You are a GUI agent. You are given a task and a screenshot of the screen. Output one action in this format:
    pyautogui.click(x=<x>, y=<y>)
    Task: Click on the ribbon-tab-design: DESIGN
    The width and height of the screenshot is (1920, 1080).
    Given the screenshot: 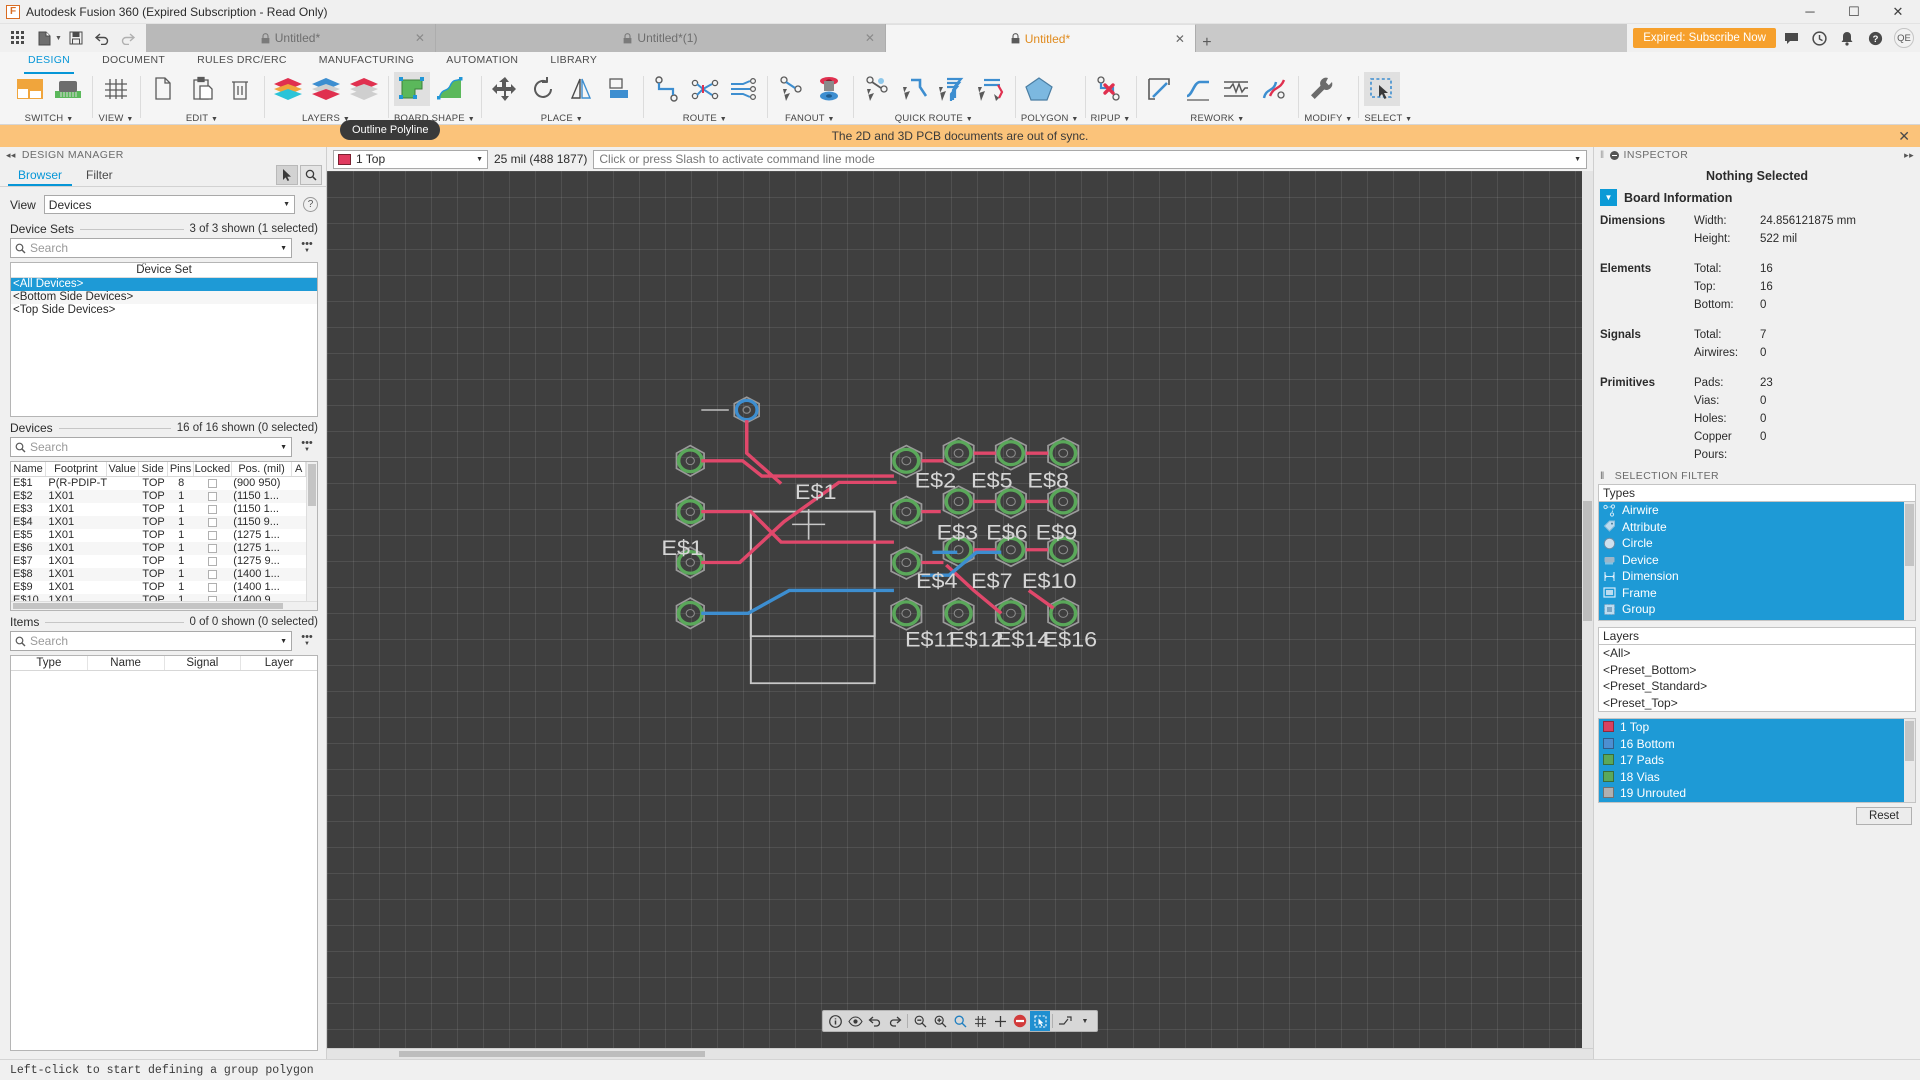 What is the action you would take?
    pyautogui.click(x=49, y=63)
    